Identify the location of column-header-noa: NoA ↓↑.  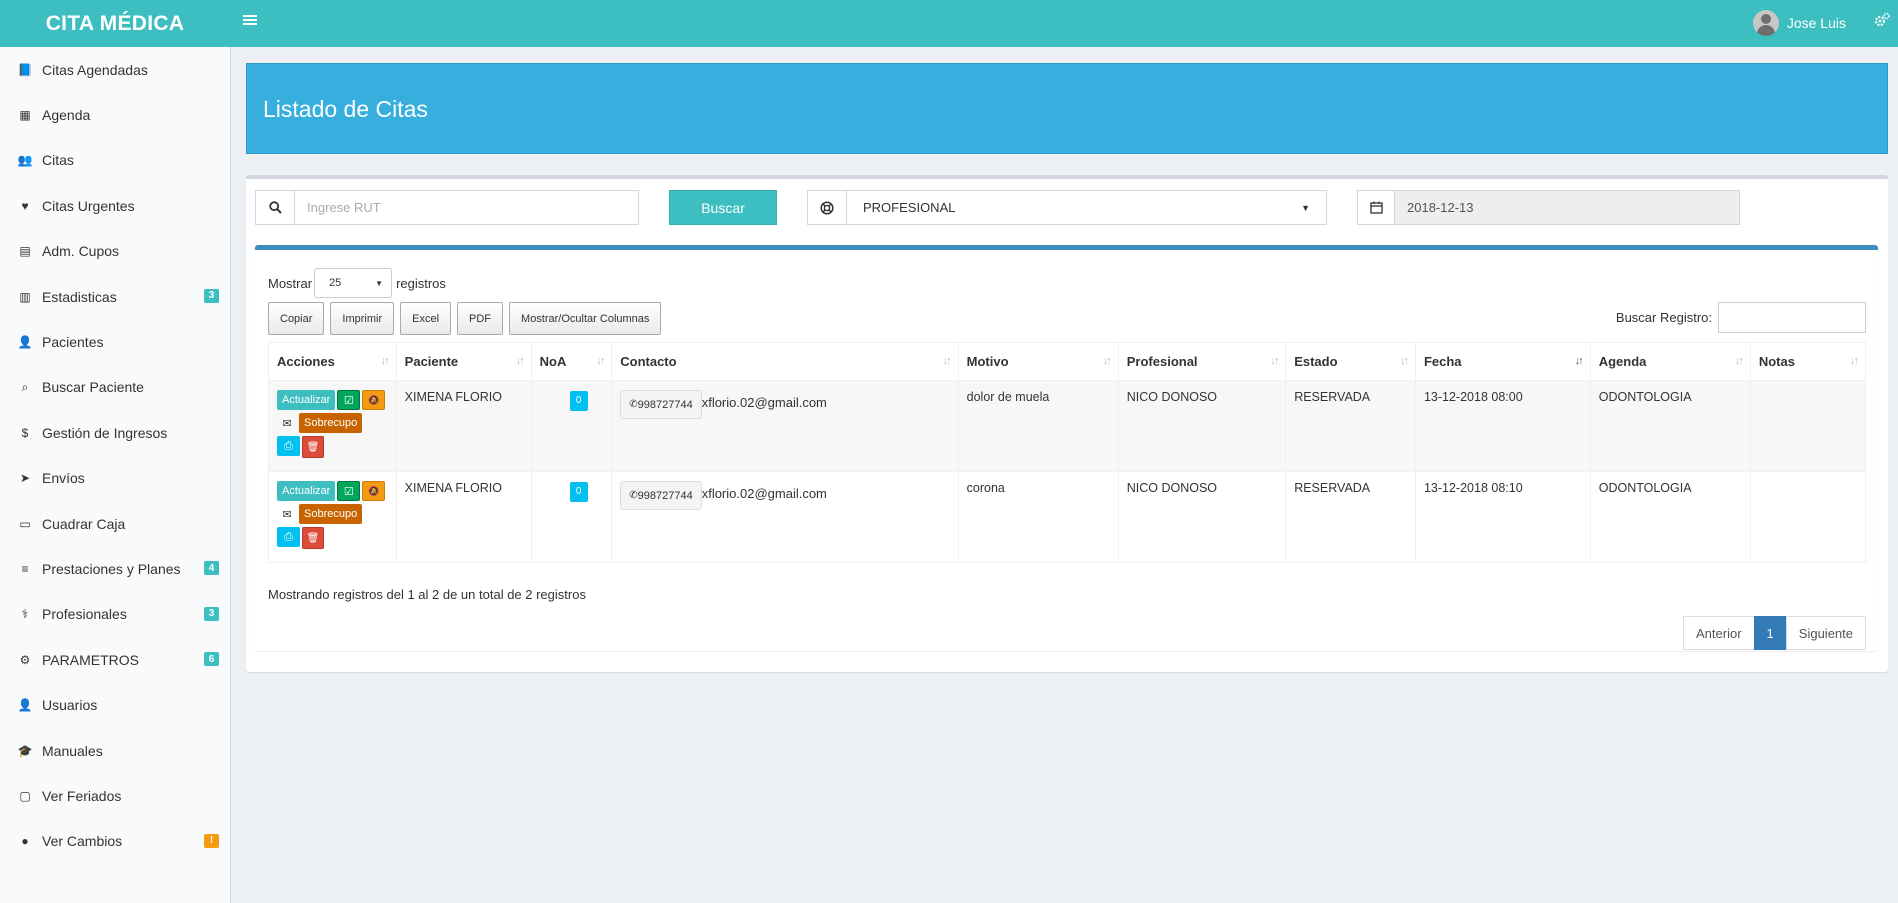
(571, 361).